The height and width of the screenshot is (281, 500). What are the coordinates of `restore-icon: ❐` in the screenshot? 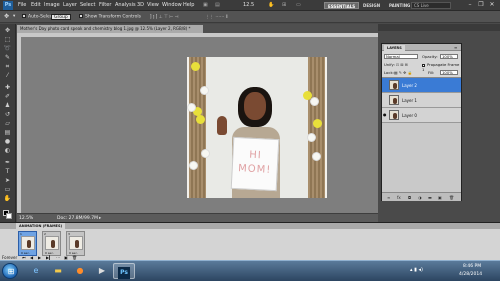 It's located at (481, 5).